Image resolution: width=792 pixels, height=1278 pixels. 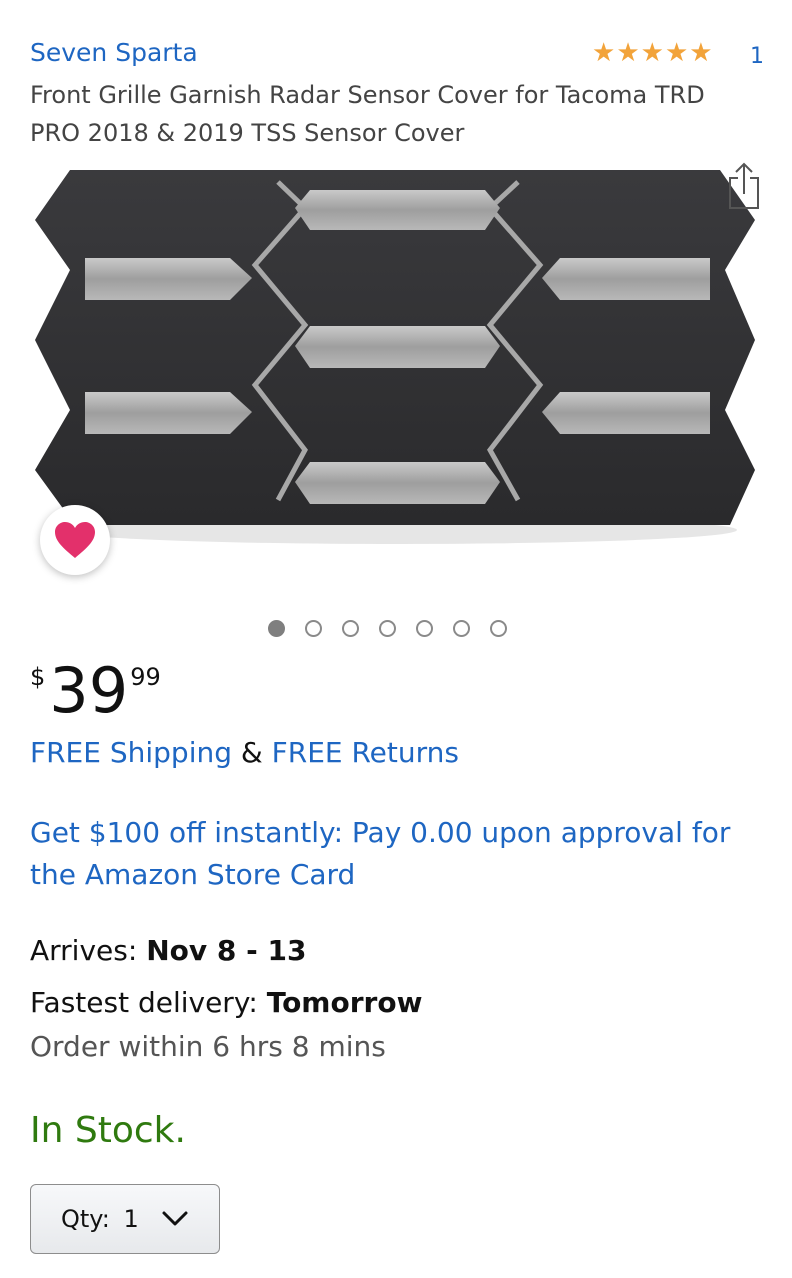 I want to click on fastest-value: Tomorrow, so click(x=344, y=1002).